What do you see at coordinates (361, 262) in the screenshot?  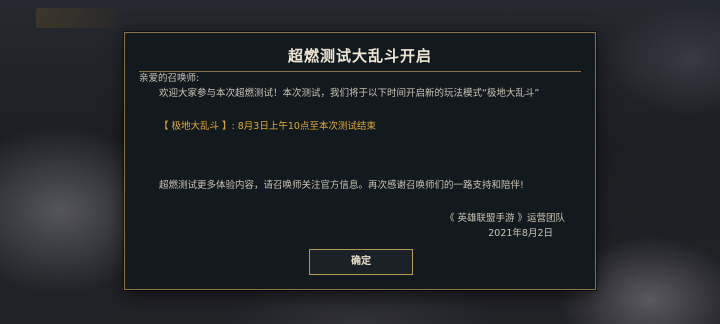 I see `confirm-button: 确定` at bounding box center [361, 262].